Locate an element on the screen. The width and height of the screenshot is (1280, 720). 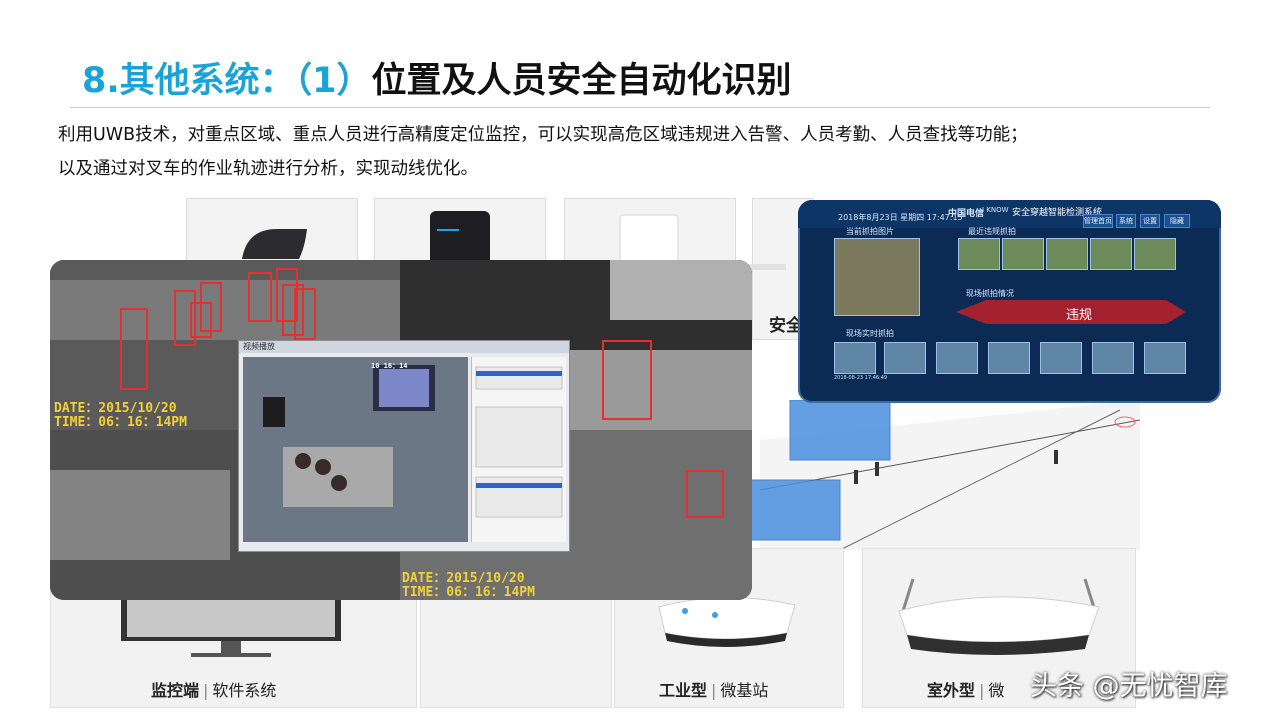
current-capture is located at coordinates (877, 277).